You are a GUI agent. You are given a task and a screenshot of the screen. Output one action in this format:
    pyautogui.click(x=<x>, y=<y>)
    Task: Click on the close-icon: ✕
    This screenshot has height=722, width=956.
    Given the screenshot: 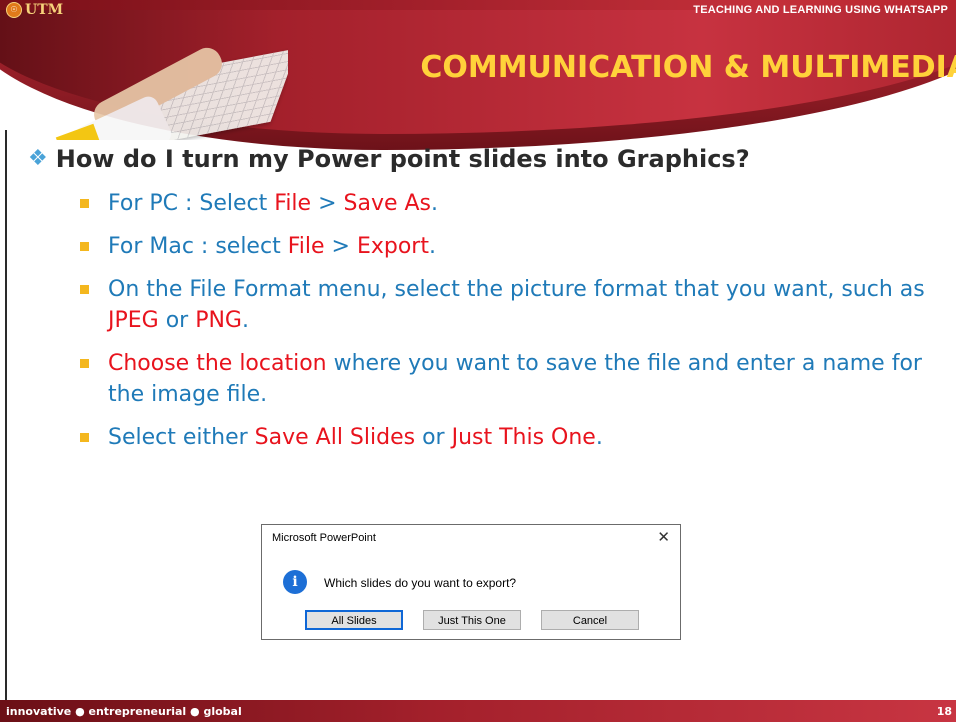 What is the action you would take?
    pyautogui.click(x=663, y=537)
    